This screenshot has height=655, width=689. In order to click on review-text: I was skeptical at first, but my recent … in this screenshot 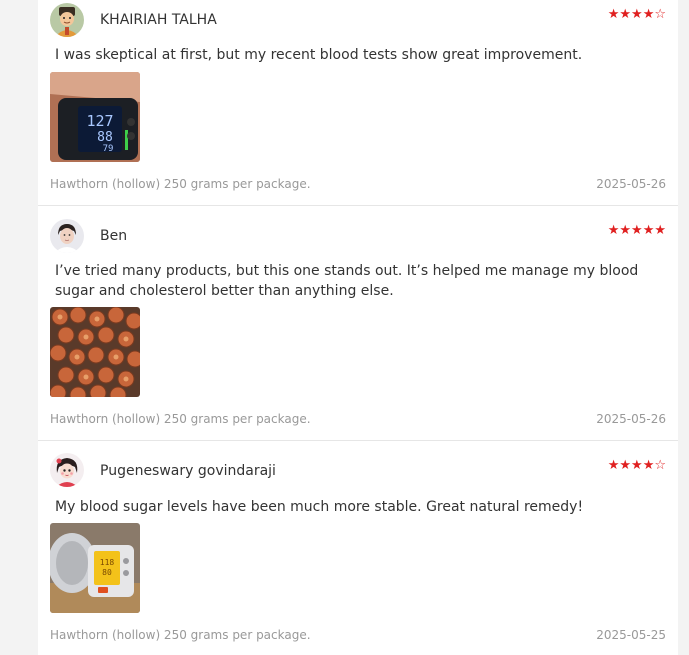, I will do `click(319, 55)`.